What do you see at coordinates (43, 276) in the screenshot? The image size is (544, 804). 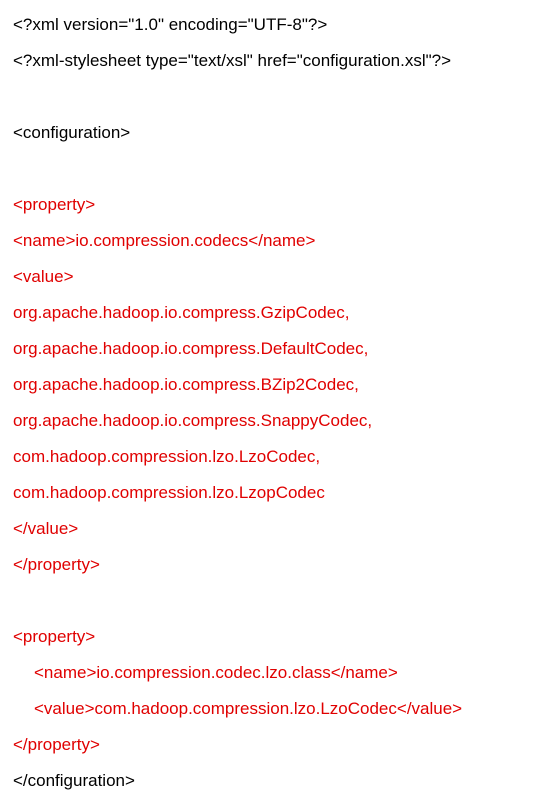 I see `value-open-tag: <value>` at bounding box center [43, 276].